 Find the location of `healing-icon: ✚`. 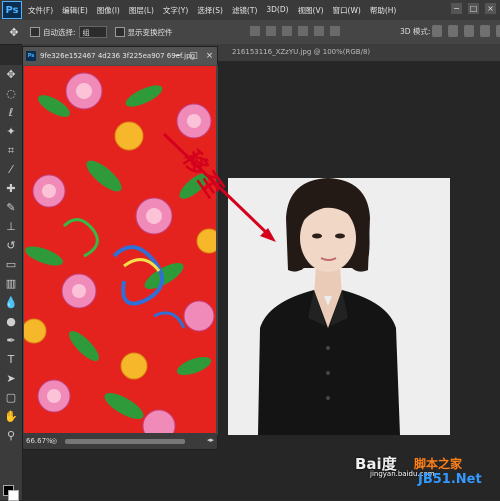

healing-icon: ✚ is located at coordinates (11, 188).